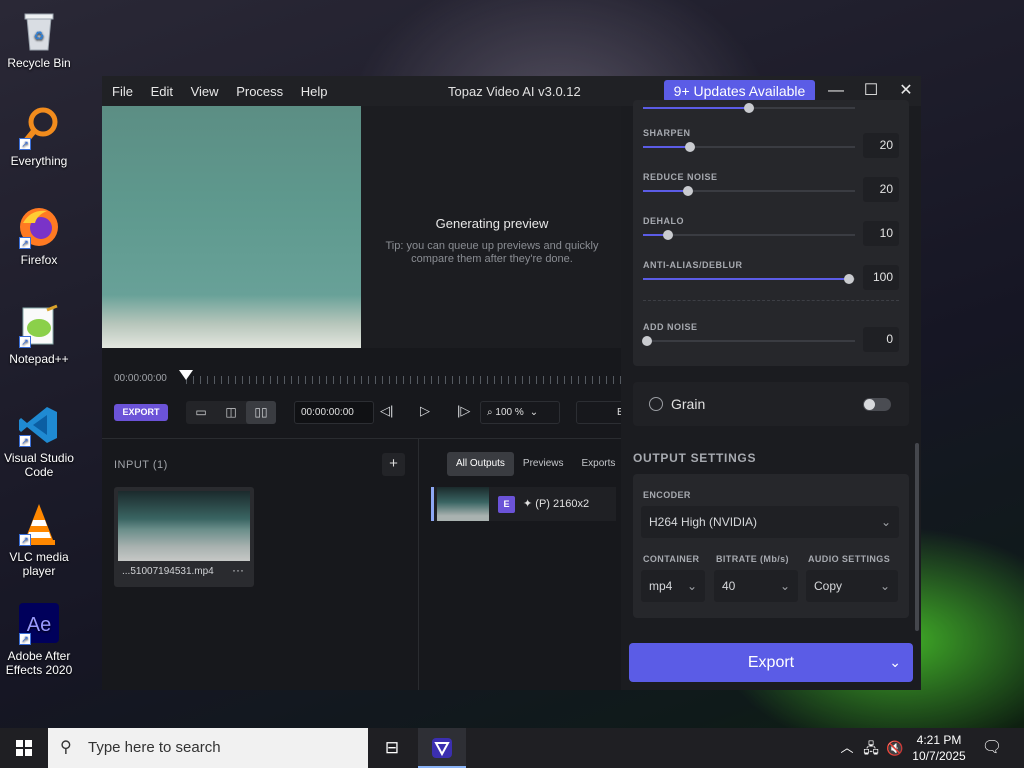  I want to click on settings-scrollbar, so click(917, 537).